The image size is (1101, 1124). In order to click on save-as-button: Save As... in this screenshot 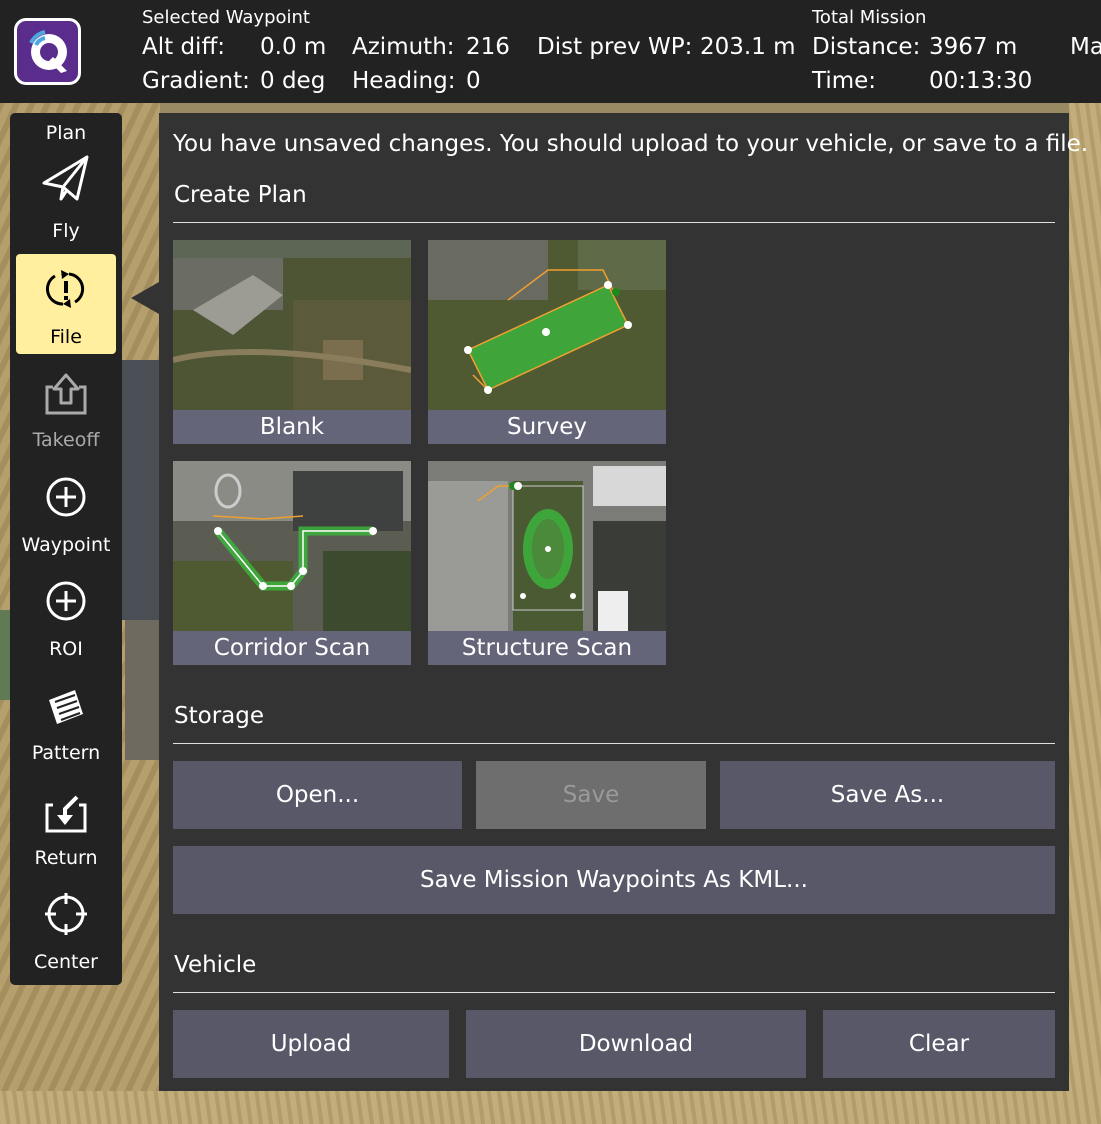, I will do `click(887, 795)`.